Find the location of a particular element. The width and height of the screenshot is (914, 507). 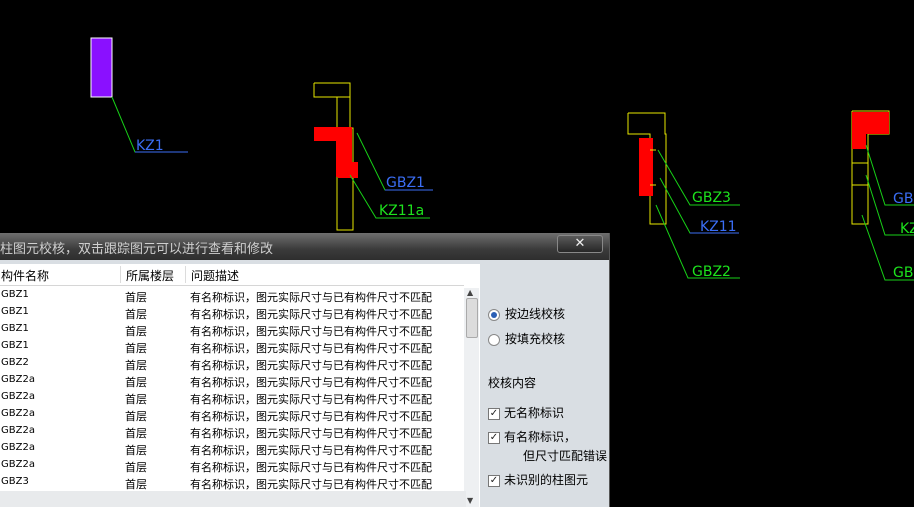

cad-label-gbz3: GBZ3 is located at coordinates (711, 198).